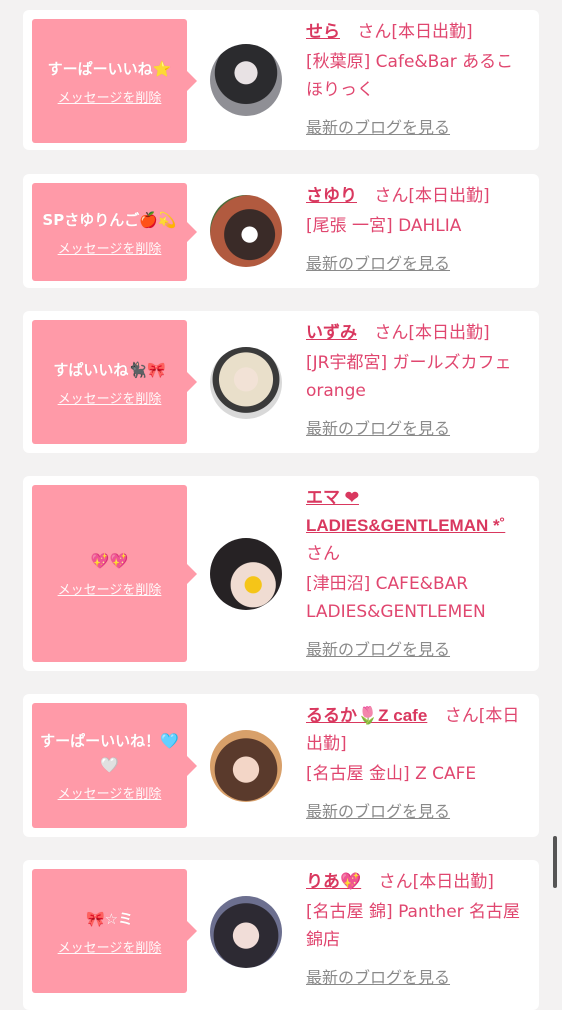 The image size is (562, 1010). I want to click on status-text: さん, so click(323, 554).